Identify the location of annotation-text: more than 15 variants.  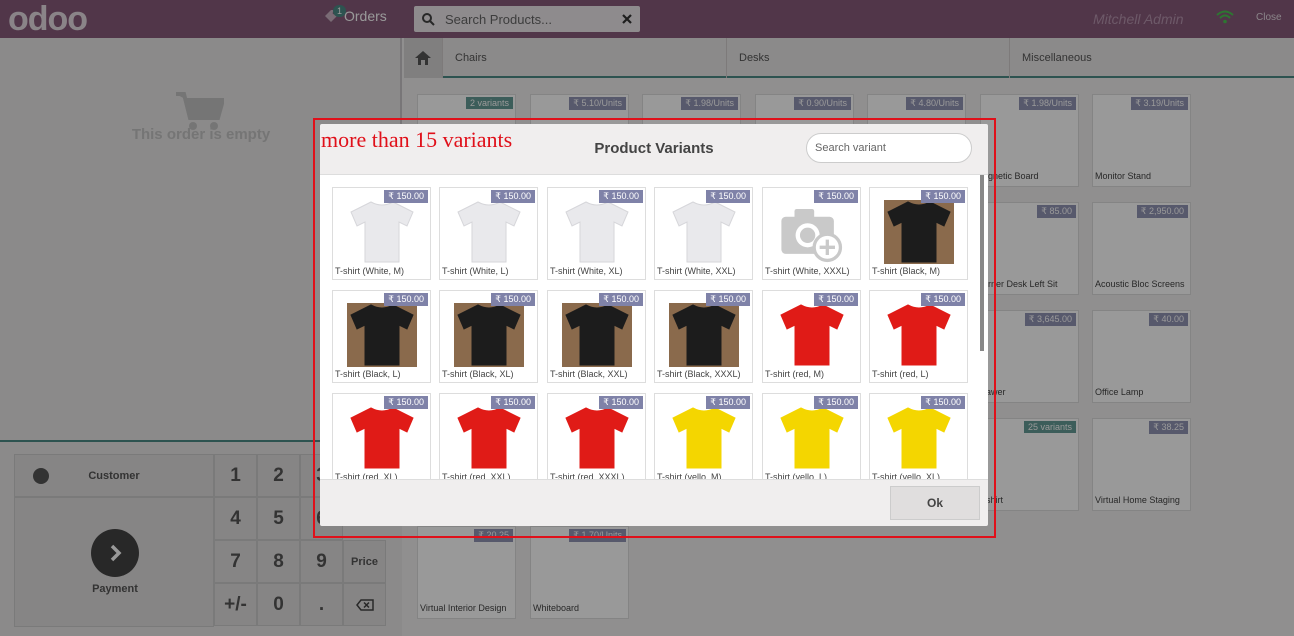
(417, 139).